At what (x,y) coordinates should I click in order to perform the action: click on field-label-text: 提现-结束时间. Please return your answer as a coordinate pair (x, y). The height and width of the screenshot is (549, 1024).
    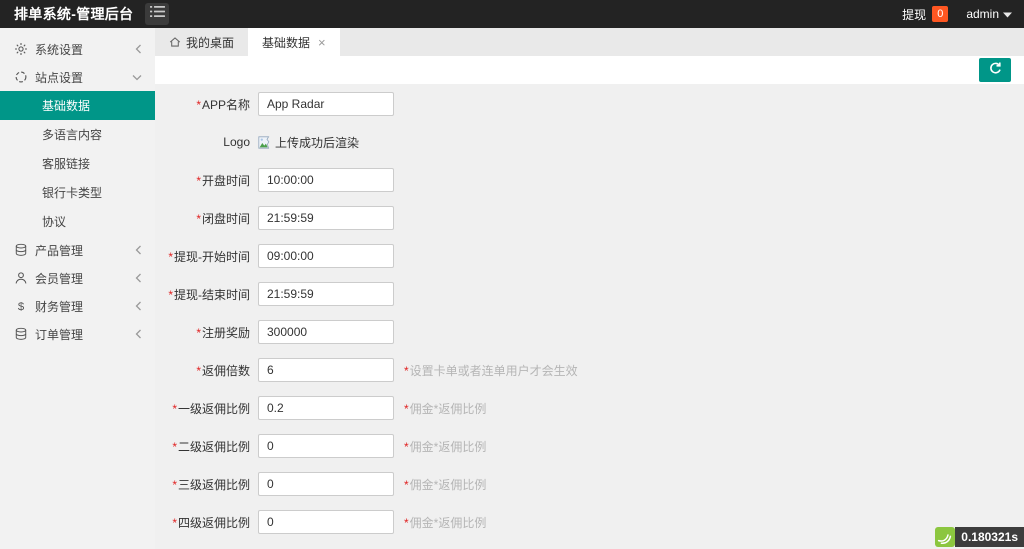
    Looking at the image, I should click on (212, 294).